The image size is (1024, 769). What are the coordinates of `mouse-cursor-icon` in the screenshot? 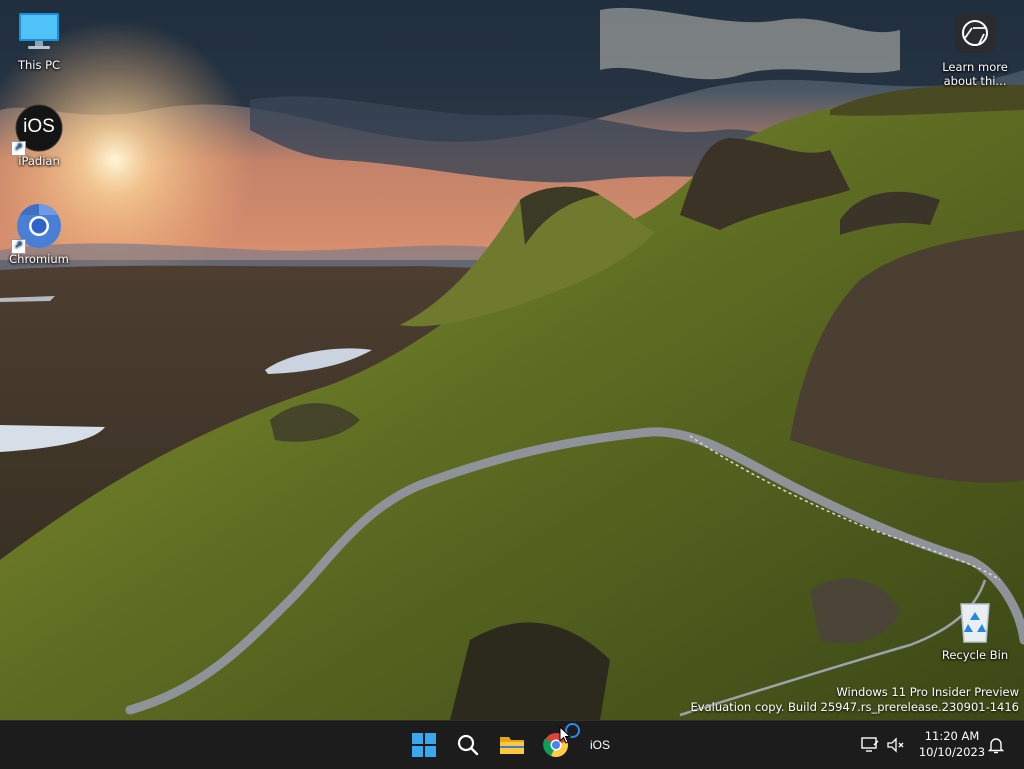 It's located at (565, 735).